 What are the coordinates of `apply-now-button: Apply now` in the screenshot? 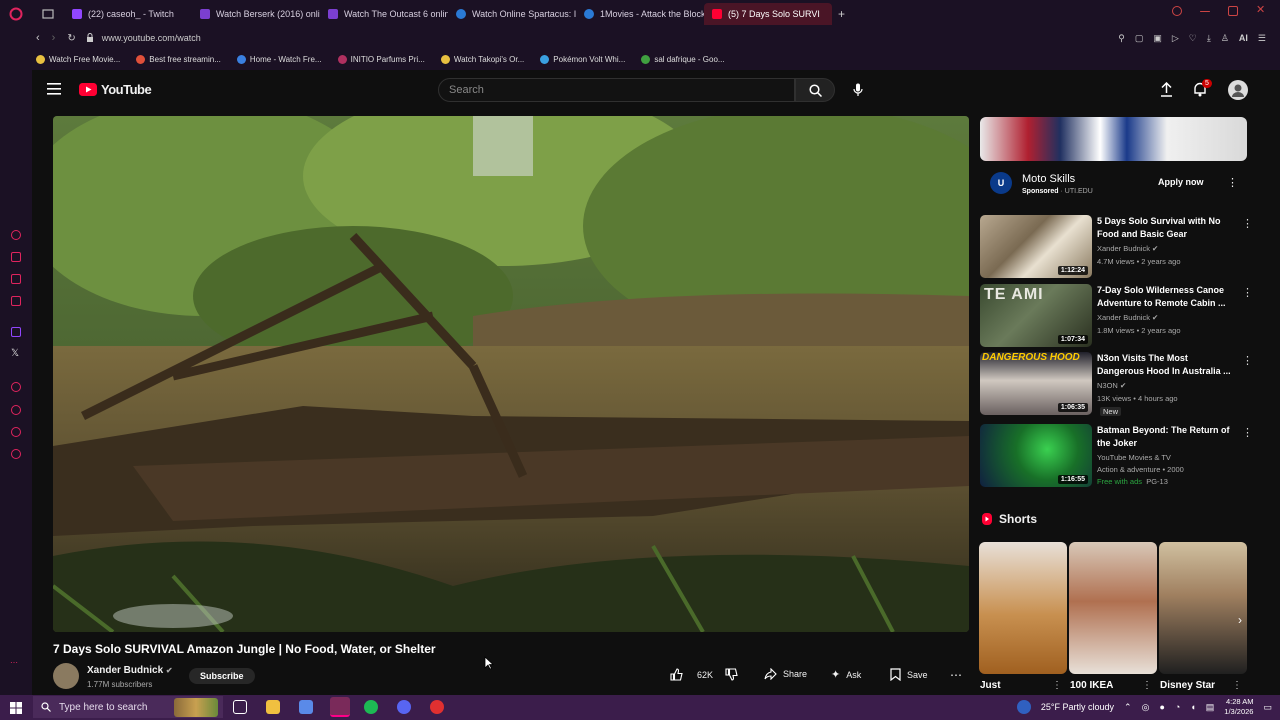 It's located at (1181, 182).